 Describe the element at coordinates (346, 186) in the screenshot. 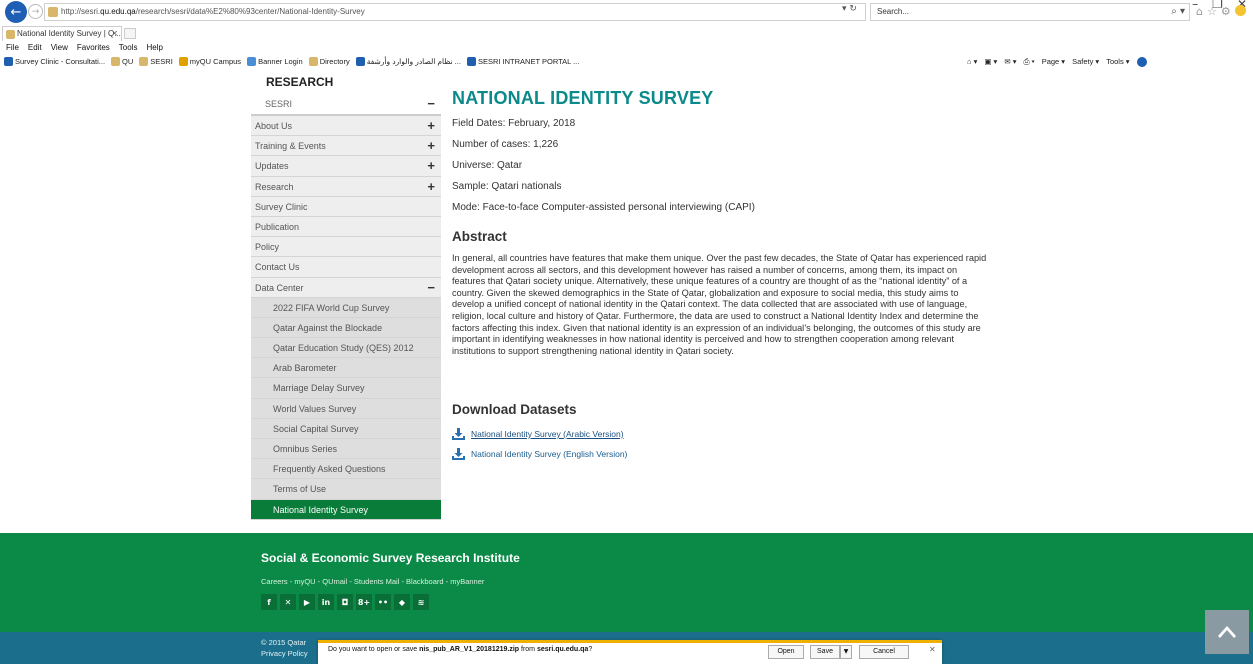

I see `sidebar-item-research: Research +` at that location.